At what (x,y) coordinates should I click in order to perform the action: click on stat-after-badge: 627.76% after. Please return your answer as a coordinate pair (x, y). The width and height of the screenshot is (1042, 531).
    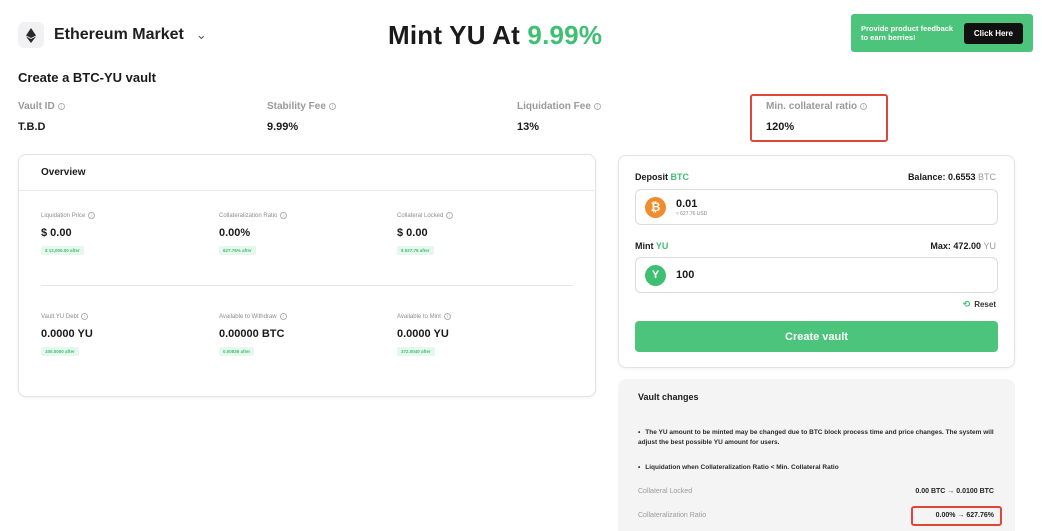
    Looking at the image, I should click on (237, 250).